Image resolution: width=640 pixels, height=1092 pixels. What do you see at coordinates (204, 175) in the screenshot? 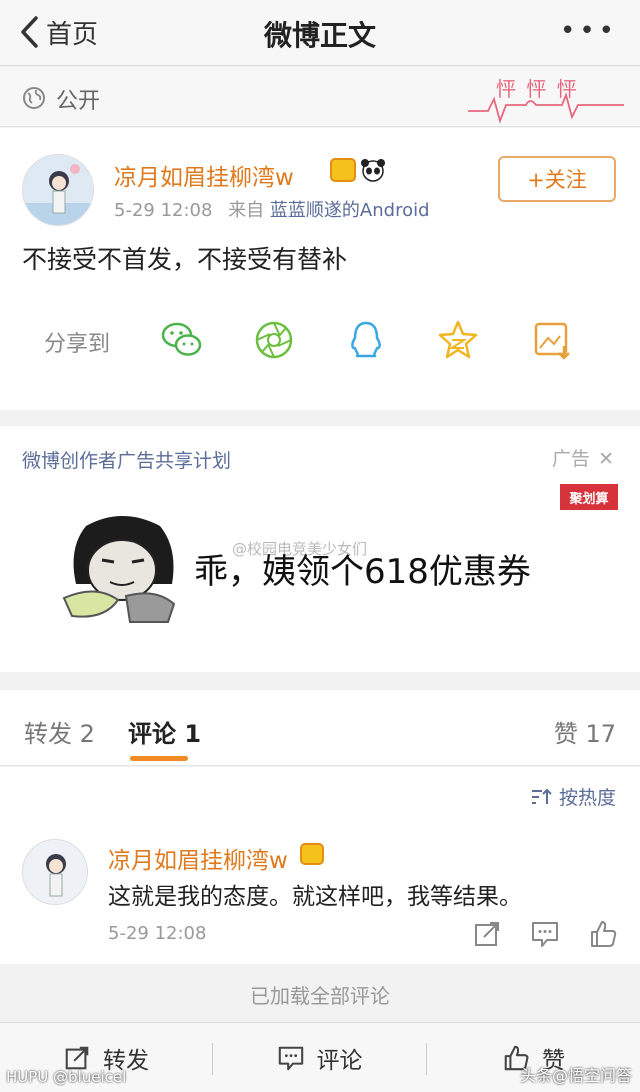
I see `author-name: 凉月如眉挂柳湾w` at bounding box center [204, 175].